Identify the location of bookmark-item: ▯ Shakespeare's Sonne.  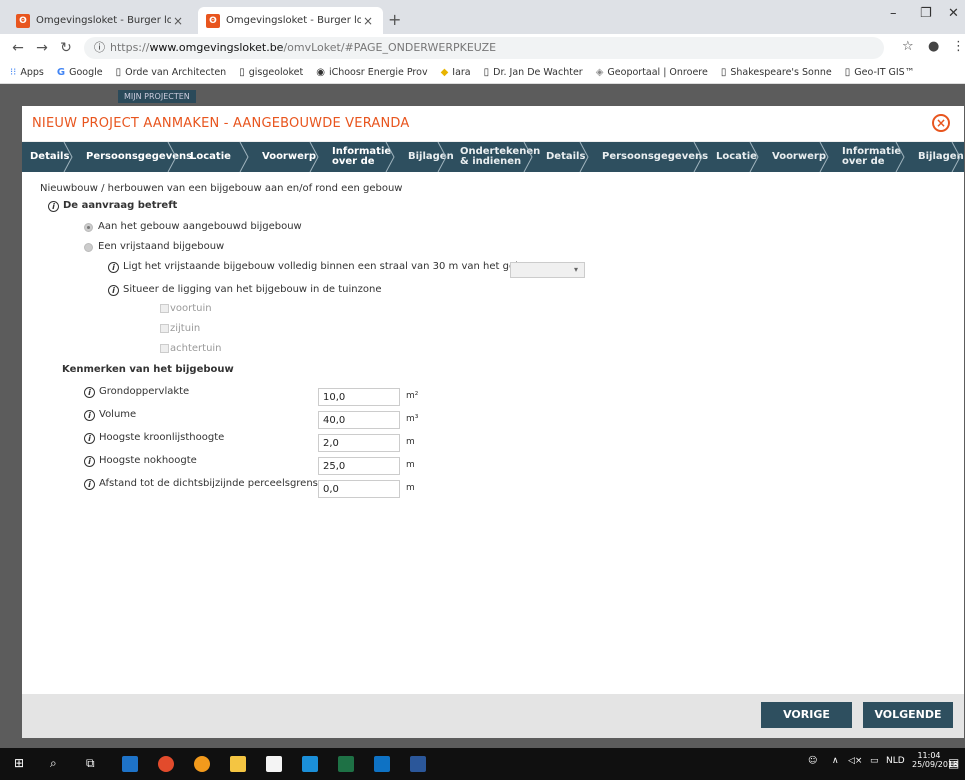
(776, 72).